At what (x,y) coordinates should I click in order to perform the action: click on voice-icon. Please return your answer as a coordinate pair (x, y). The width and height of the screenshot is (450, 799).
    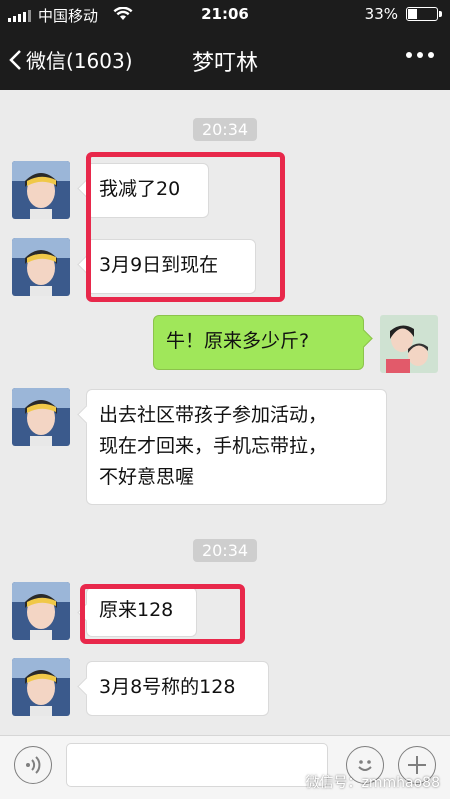
    Looking at the image, I should click on (33, 765).